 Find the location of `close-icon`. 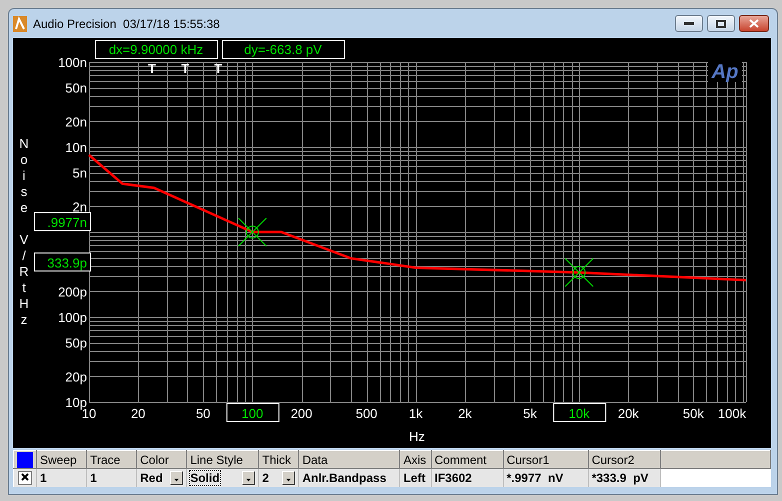

close-icon is located at coordinates (754, 23).